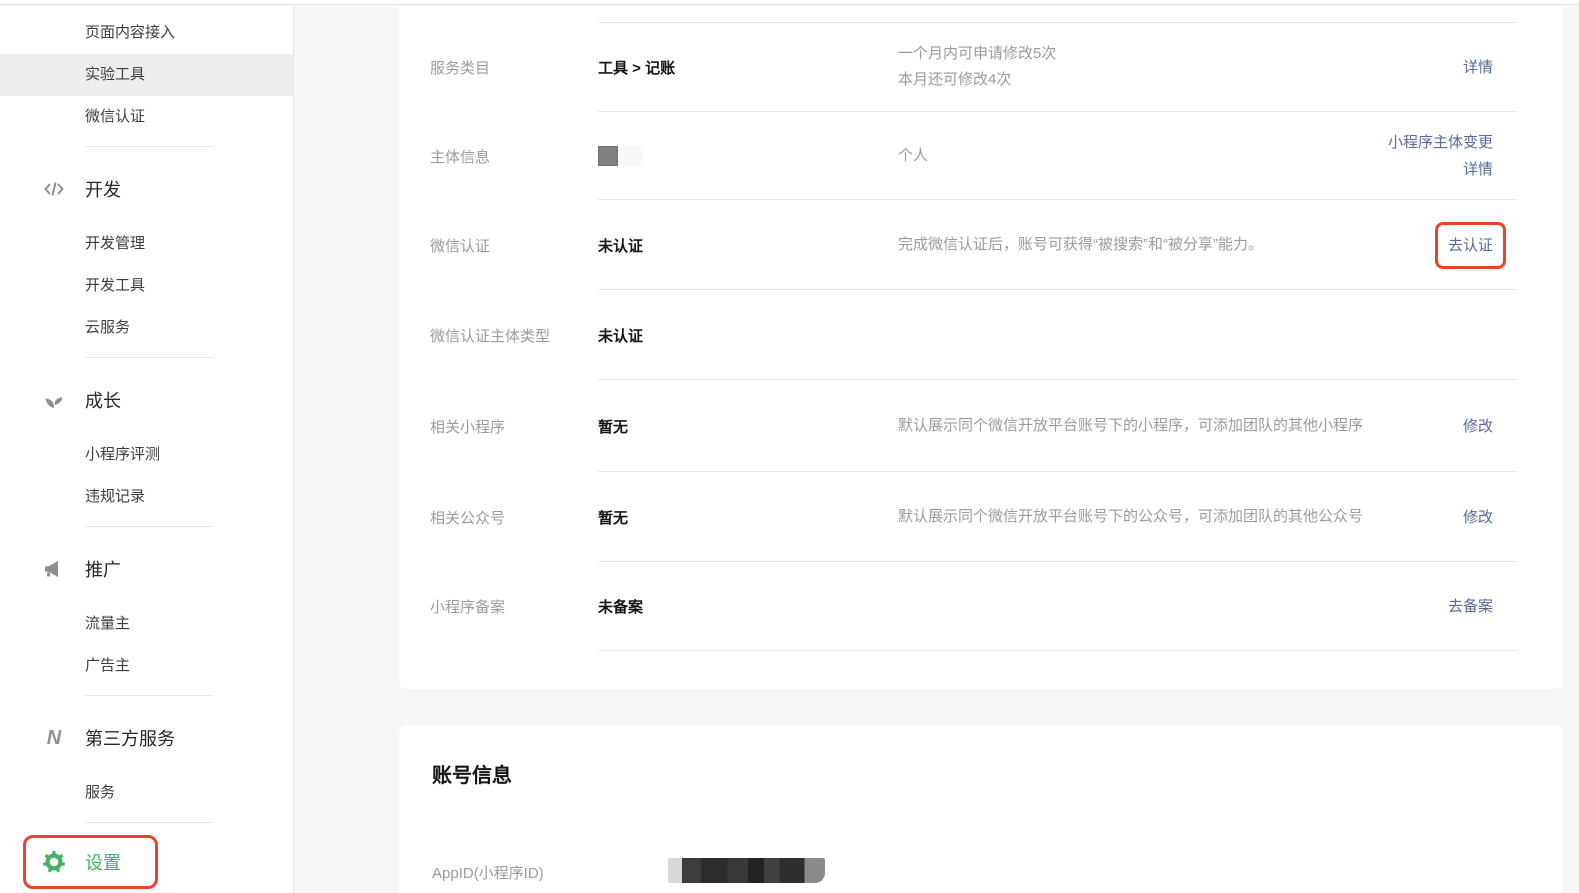 The image size is (1579, 893). I want to click on sidebar-section-label: 推广, so click(103, 570).